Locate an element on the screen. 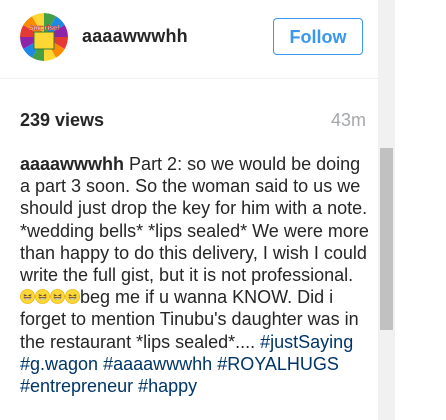  emoji-group is located at coordinates (50, 297).